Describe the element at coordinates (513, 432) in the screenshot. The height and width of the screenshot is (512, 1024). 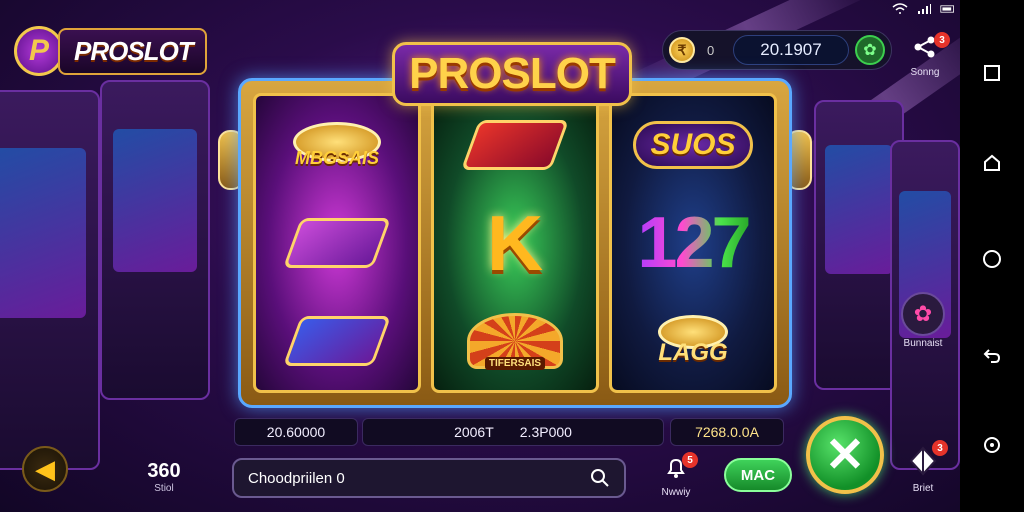
I see `stat-middle: 2006T 2.3P000` at that location.